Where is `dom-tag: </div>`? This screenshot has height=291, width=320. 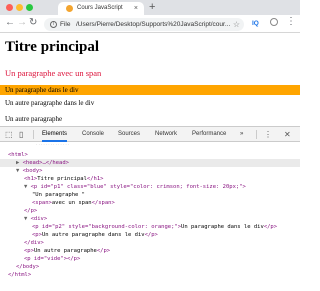 dom-tag: </div> is located at coordinates (34, 243).